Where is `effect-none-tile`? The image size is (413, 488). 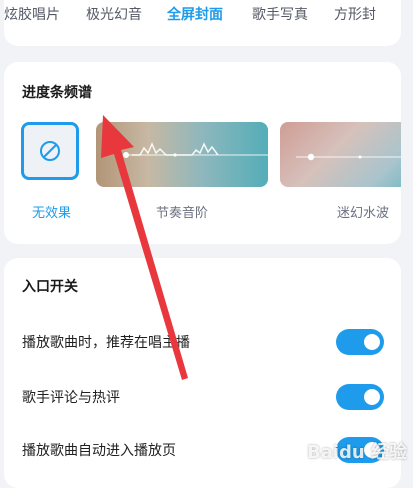
effect-none-tile is located at coordinates (50, 151).